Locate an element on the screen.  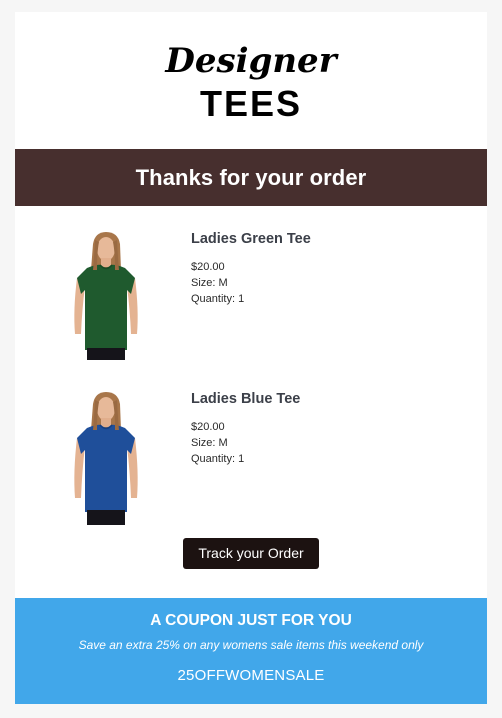
banner-title: Thanks for your order is located at coordinates (251, 177).